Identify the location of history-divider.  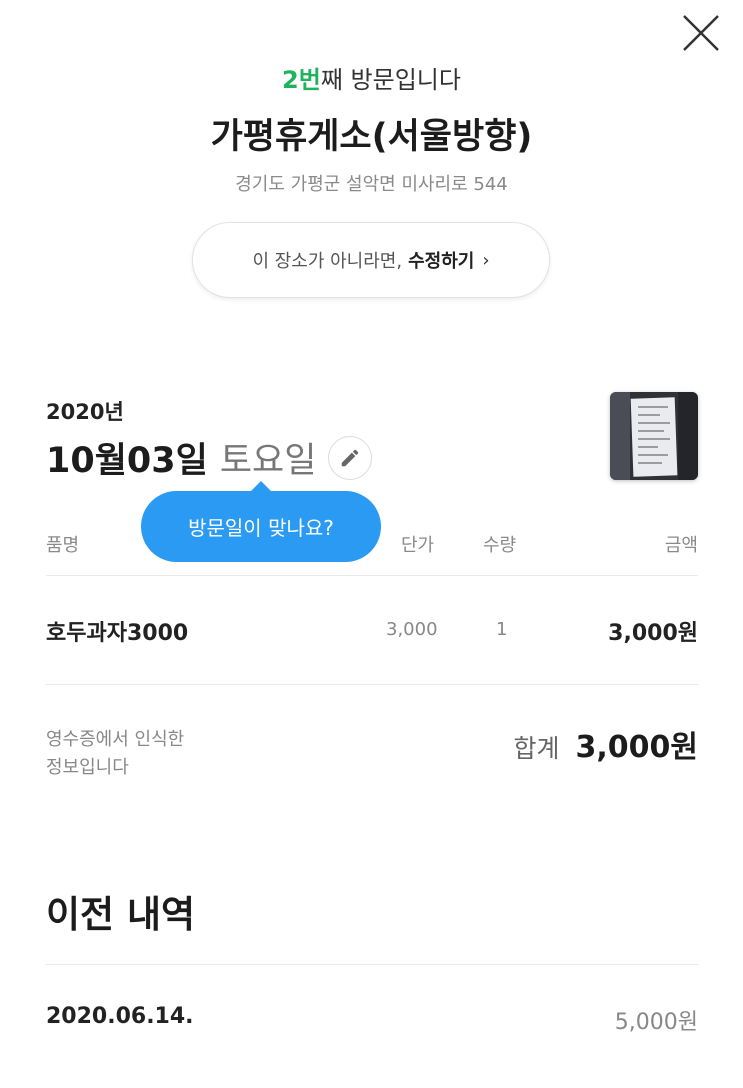
(372, 964).